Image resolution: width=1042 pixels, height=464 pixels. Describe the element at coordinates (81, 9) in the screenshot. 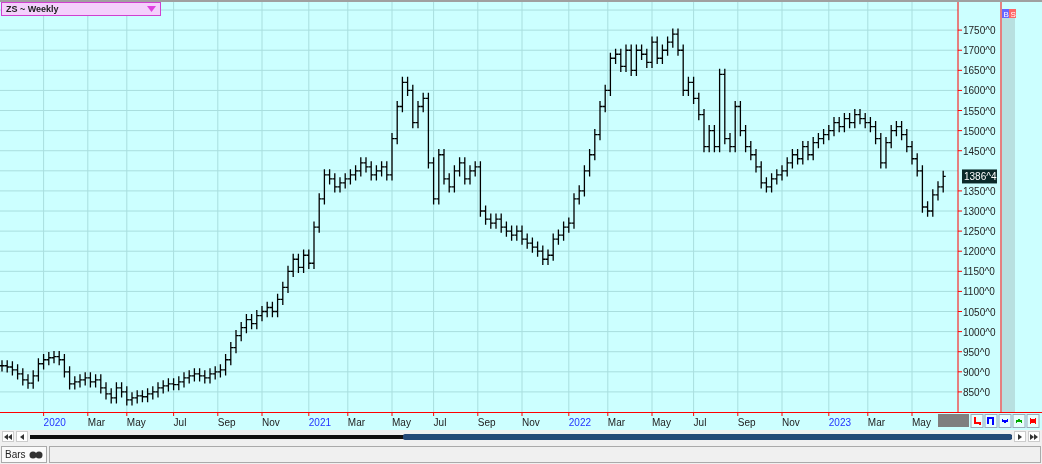

I see `symbol-dropdown: ZS ~ Weekly` at that location.